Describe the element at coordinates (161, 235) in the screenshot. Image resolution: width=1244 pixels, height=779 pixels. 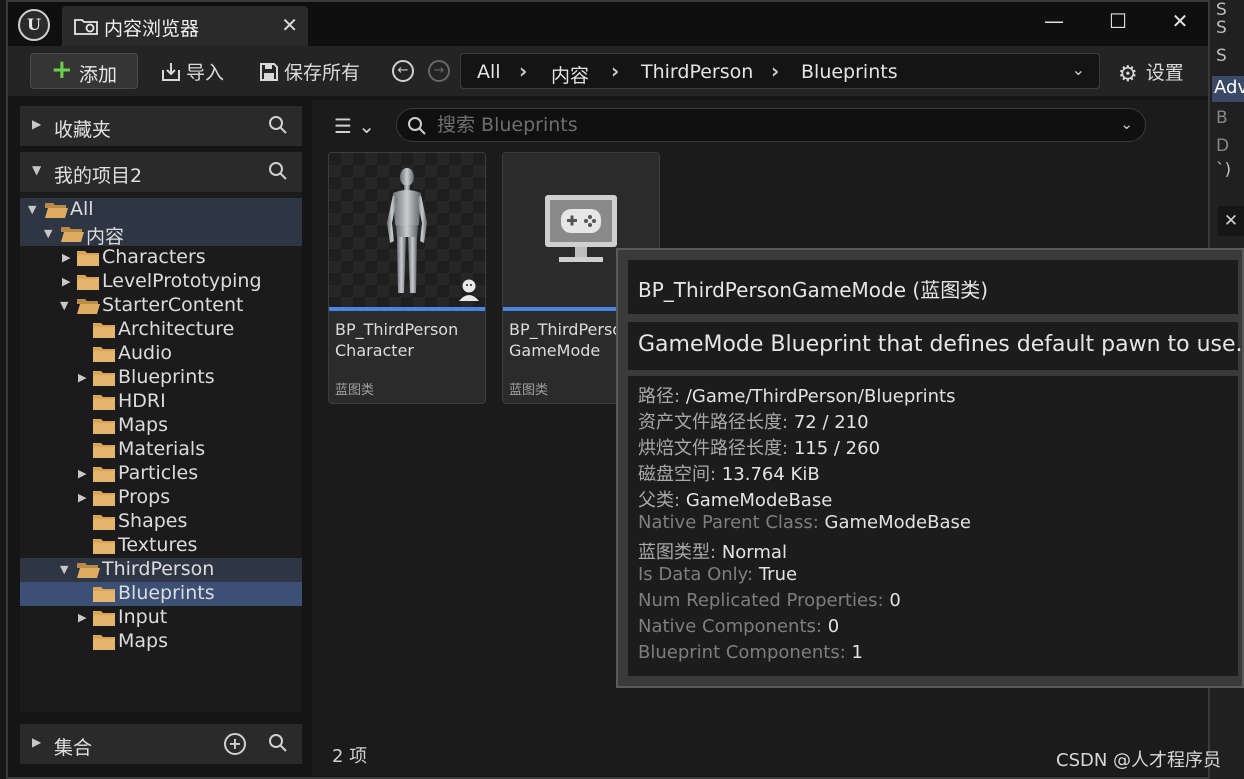
I see `tree-item: ▼ 内容` at that location.